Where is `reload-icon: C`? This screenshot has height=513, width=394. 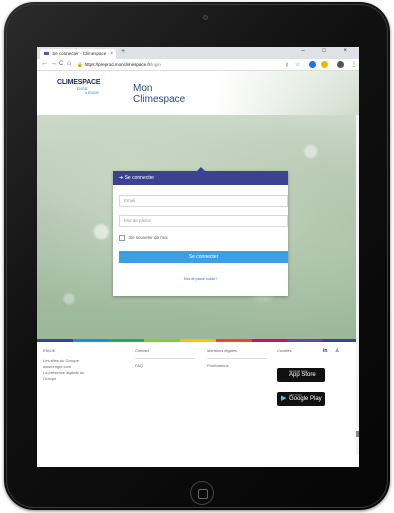
reload-icon: C is located at coordinates (61, 64).